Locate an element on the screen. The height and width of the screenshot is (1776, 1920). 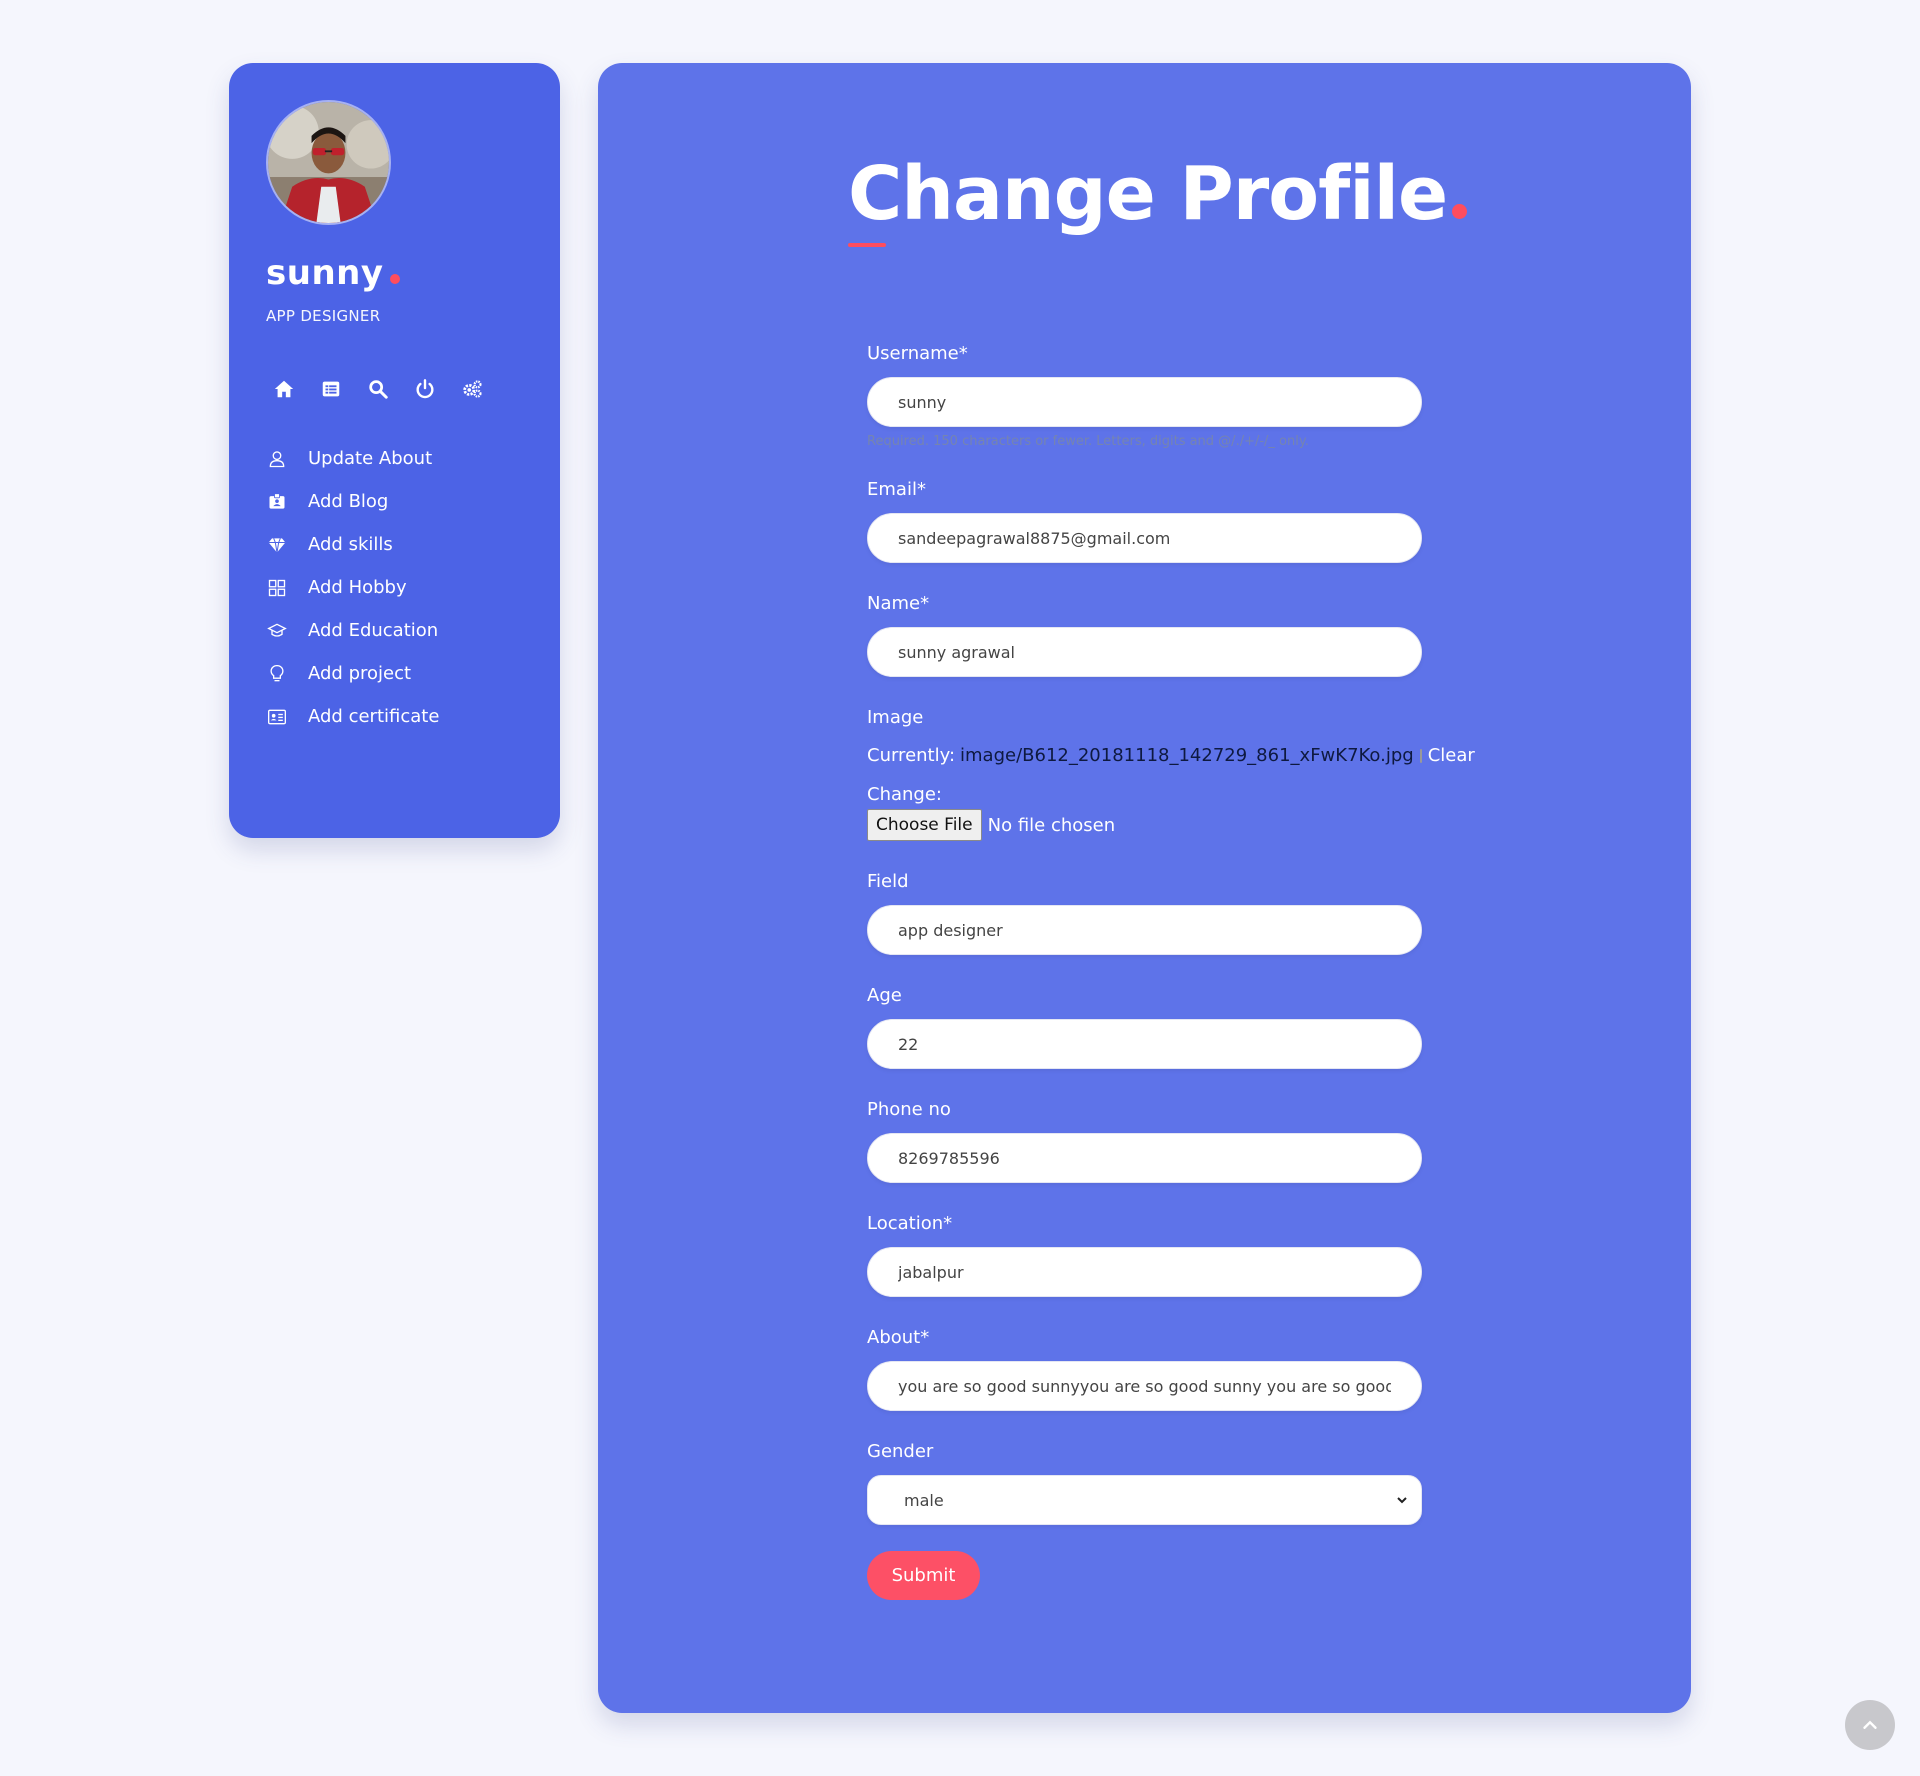
field-group: Field is located at coordinates (1144, 913).